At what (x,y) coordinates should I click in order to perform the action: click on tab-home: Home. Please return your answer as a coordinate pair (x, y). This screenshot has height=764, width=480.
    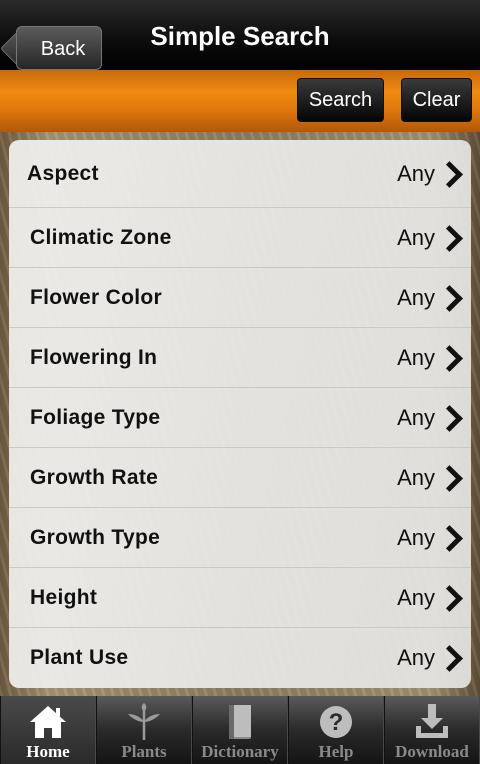
    Looking at the image, I should click on (48, 730).